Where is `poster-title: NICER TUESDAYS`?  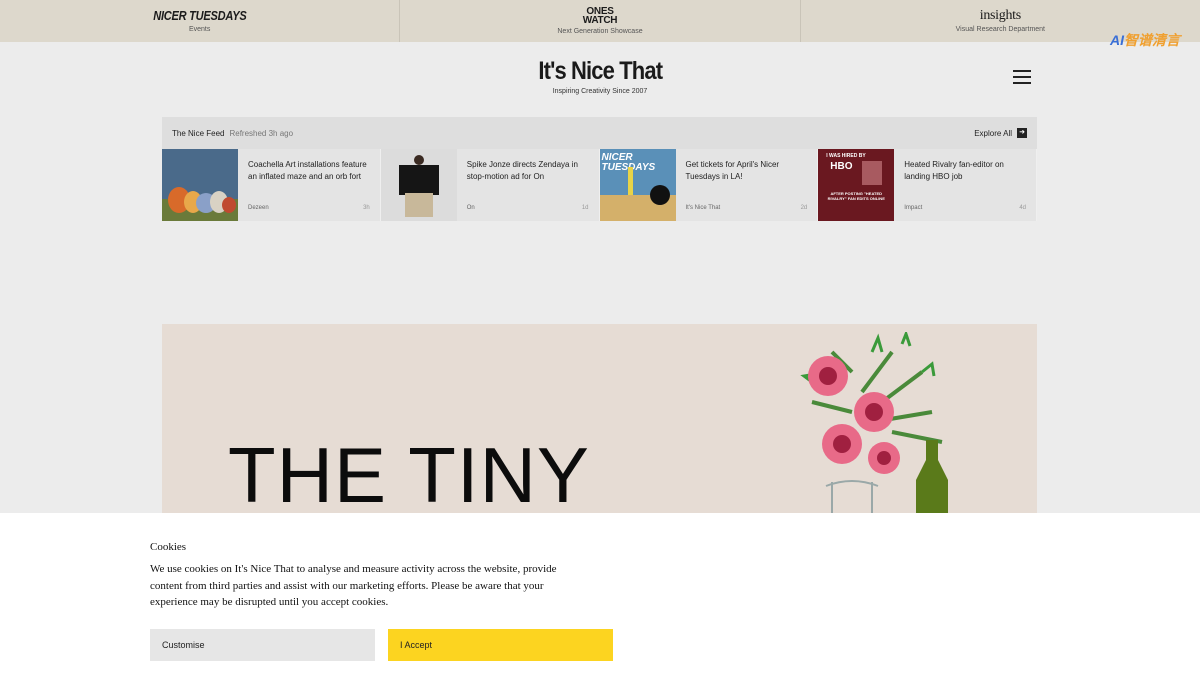 poster-title: NICER TUESDAYS is located at coordinates (628, 162).